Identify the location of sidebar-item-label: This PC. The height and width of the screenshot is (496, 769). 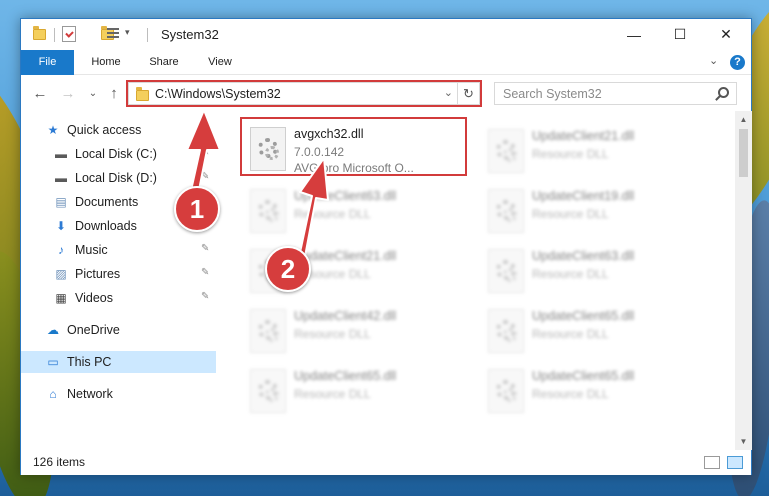
(89, 362).